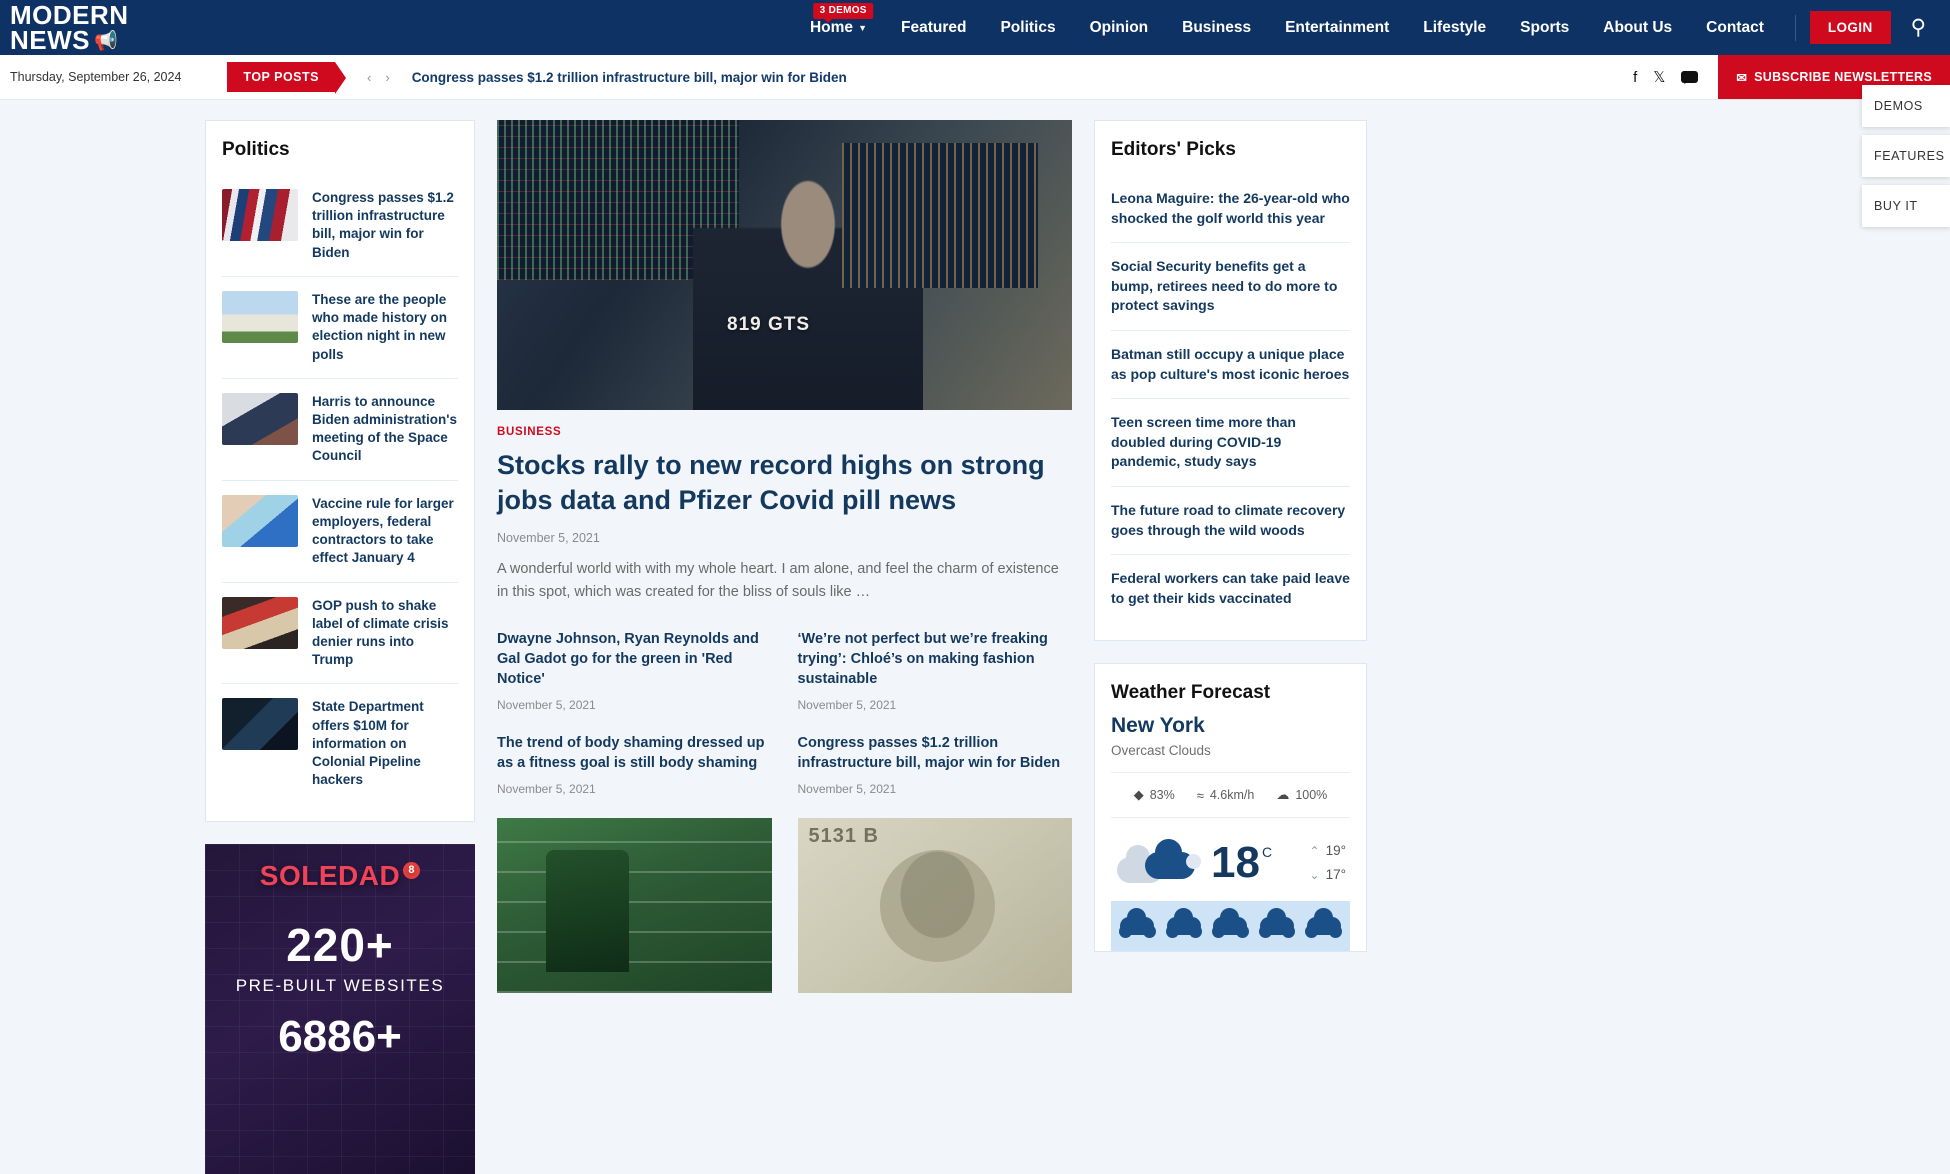  I want to click on site-logo: MODERN NEWS 📢, so click(64, 27).